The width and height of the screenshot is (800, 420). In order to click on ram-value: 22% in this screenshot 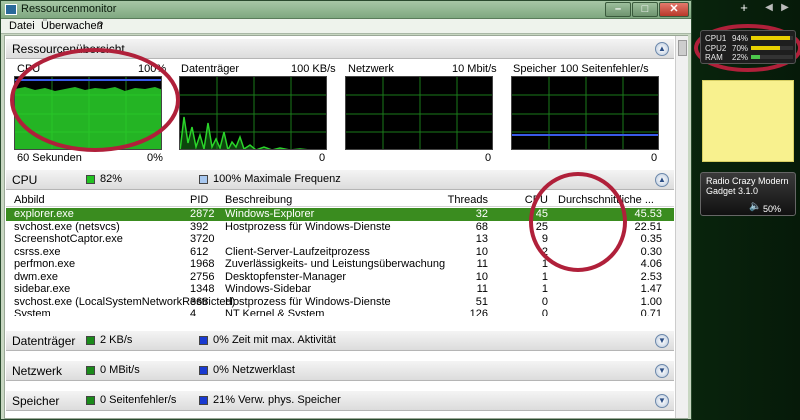, I will do `click(740, 57)`.